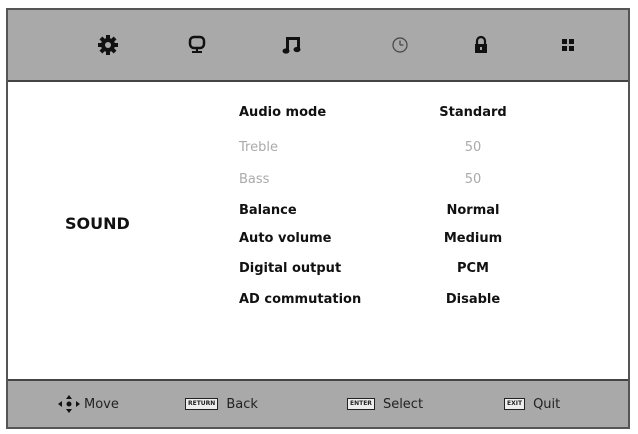 This screenshot has height=434, width=638. Describe the element at coordinates (361, 404) in the screenshot. I see `enter-key-icon: ENTER` at that location.